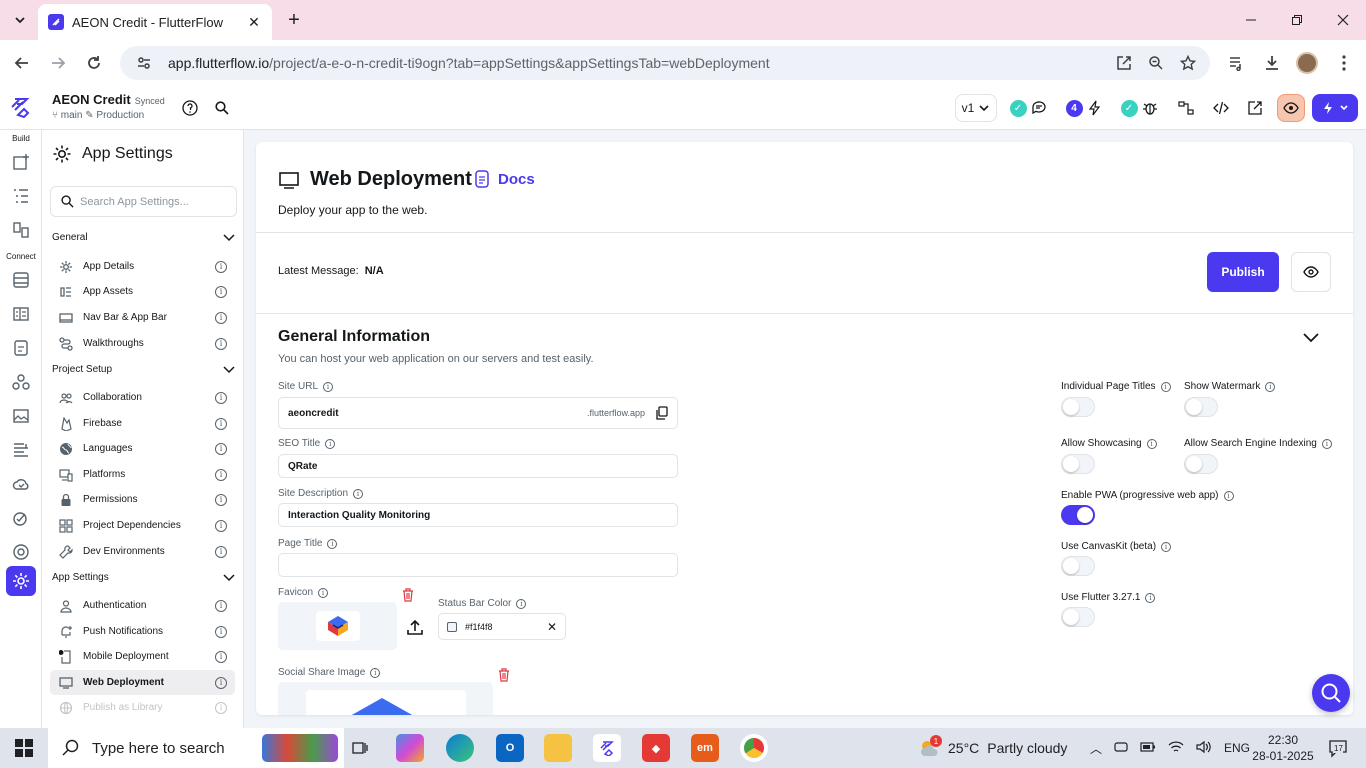 This screenshot has height=768, width=1366. I want to click on share-button, so click(1255, 108).